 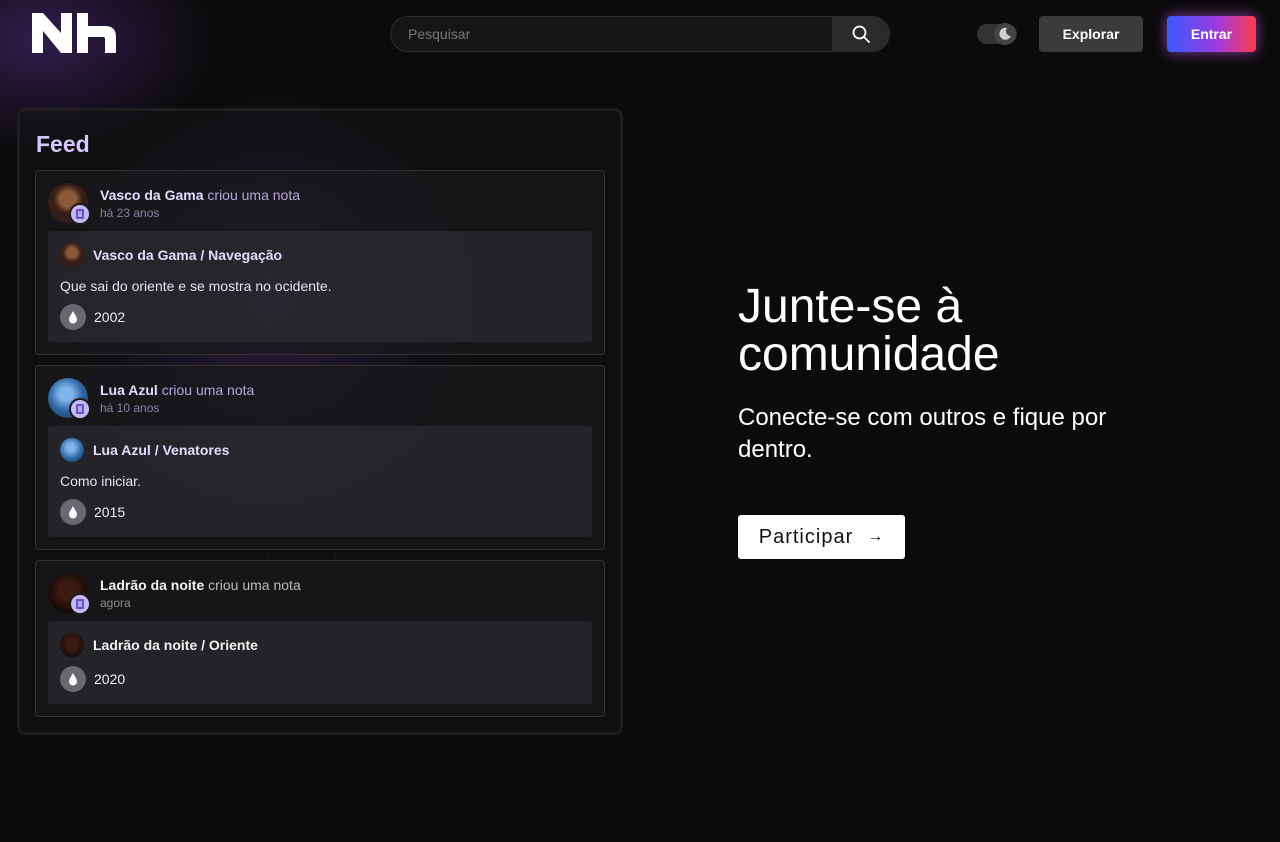 What do you see at coordinates (318, 594) in the screenshot?
I see `card-header: Ladrão da noite criou uma nota agora` at bounding box center [318, 594].